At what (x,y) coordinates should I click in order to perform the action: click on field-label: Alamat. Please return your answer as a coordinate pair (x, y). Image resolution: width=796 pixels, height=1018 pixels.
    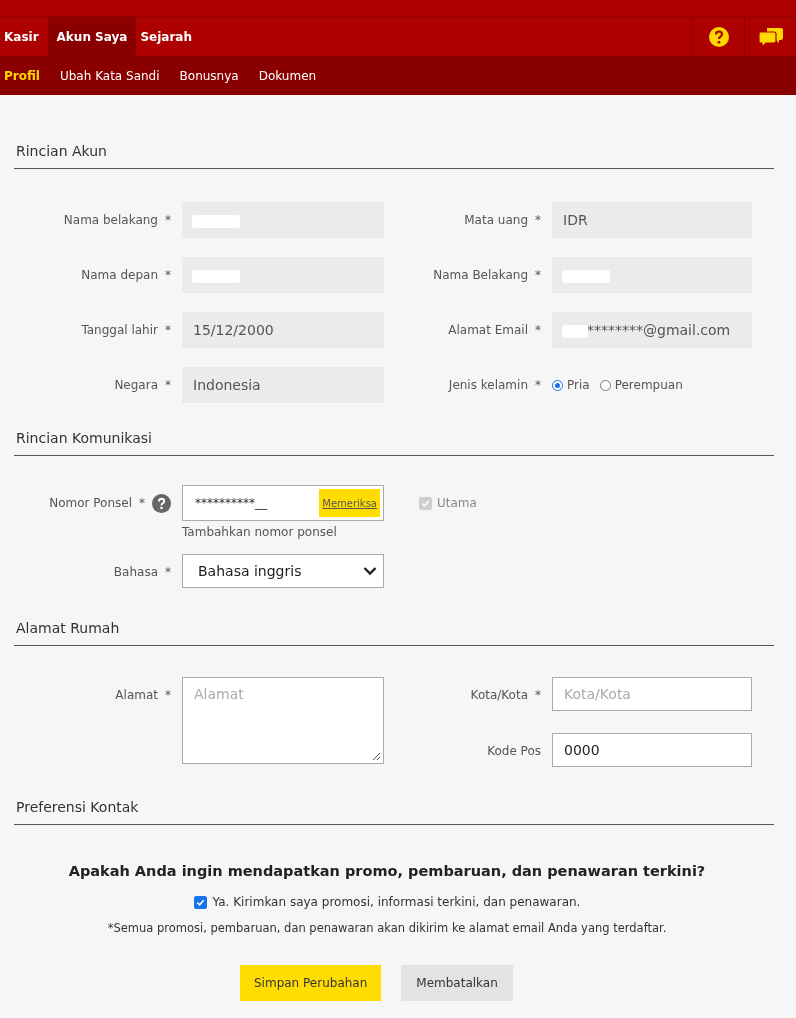
    Looking at the image, I should click on (136, 695).